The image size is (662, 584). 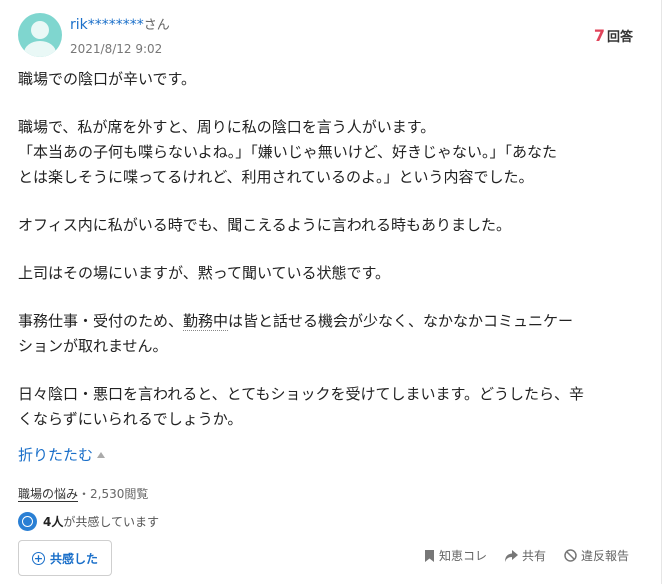 I want to click on question-paragraph-5-line-1: 日々陰口・悪口を言われると、とてもショックを受けてしまいます。どうしたら、辛, so click(x=301, y=394).